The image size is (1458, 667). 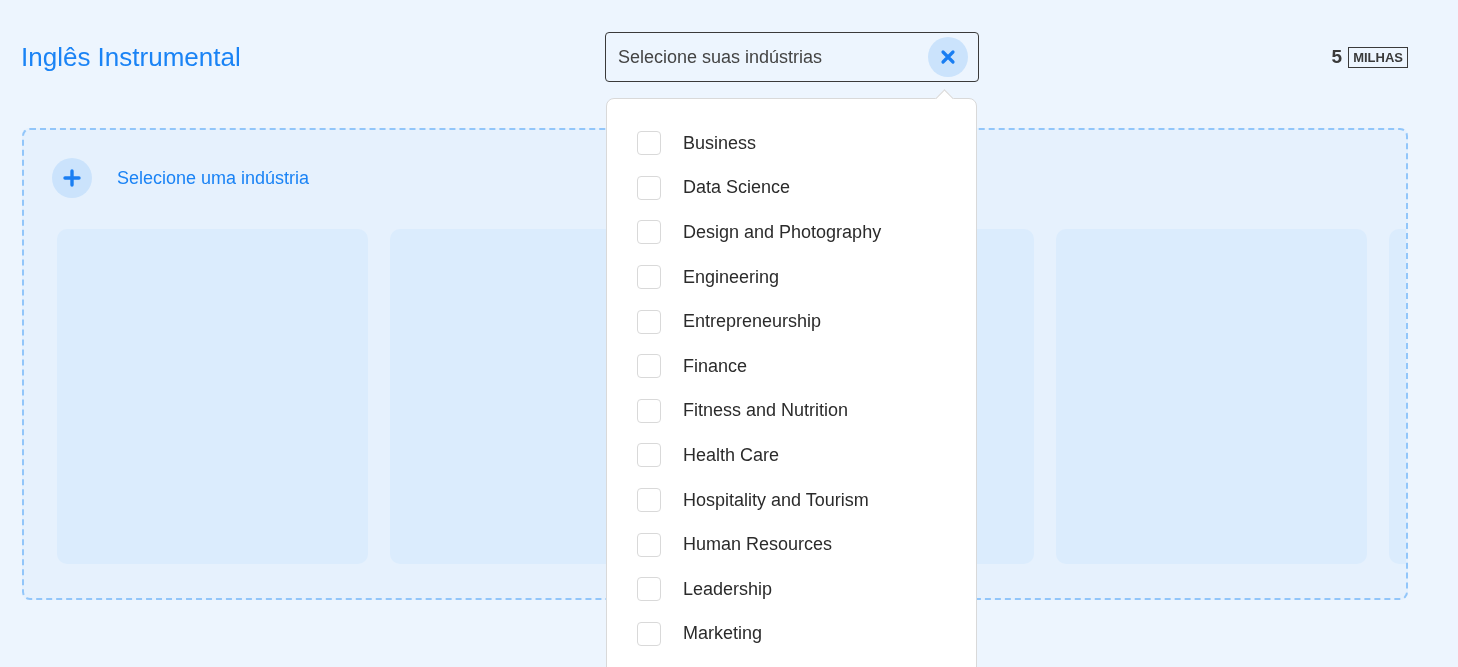 What do you see at coordinates (131, 57) in the screenshot?
I see `page-title: Inglês Instrumental` at bounding box center [131, 57].